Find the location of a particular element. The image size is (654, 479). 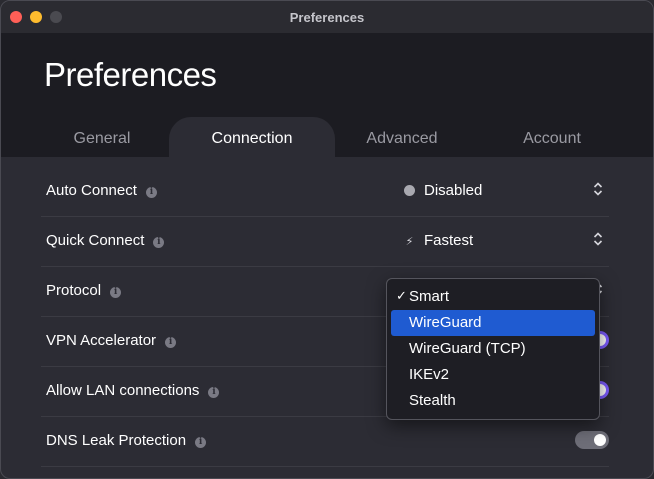

setting-row-quick-connect: Quick Connect i ⚡ Fastest is located at coordinates (325, 241).